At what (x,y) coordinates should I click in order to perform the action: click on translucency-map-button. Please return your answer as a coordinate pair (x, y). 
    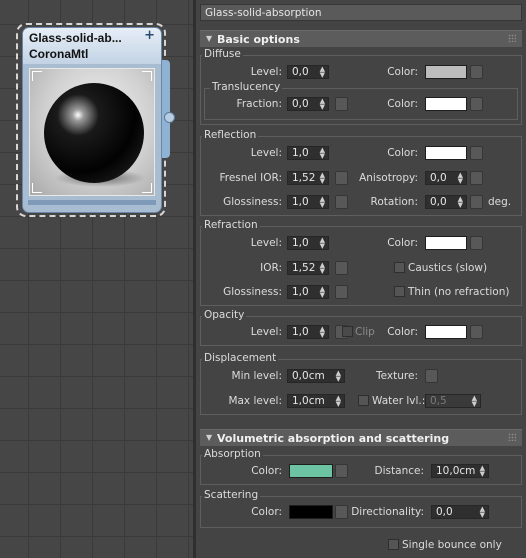
    Looking at the image, I should click on (476, 104).